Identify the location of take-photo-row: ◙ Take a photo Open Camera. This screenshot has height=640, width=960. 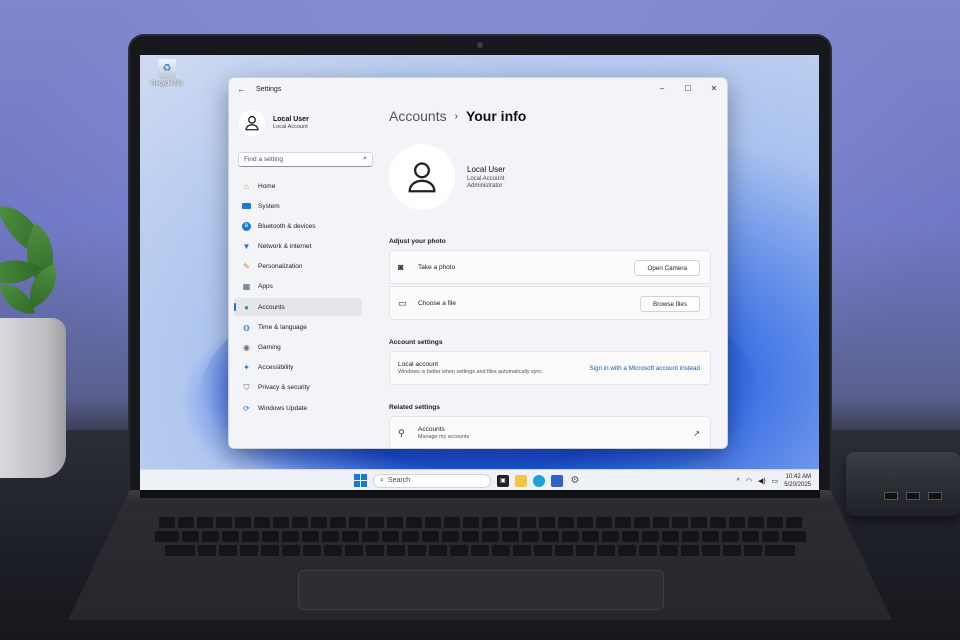
(550, 267).